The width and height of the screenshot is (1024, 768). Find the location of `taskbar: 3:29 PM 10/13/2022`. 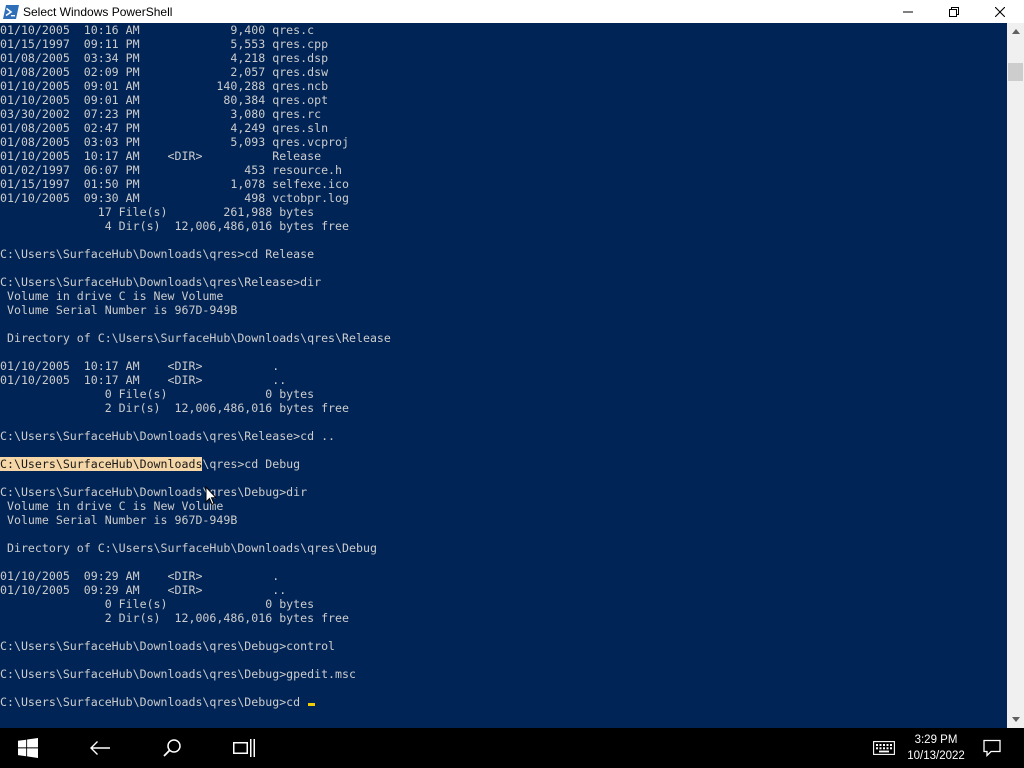

taskbar: 3:29 PM 10/13/2022 is located at coordinates (512, 748).